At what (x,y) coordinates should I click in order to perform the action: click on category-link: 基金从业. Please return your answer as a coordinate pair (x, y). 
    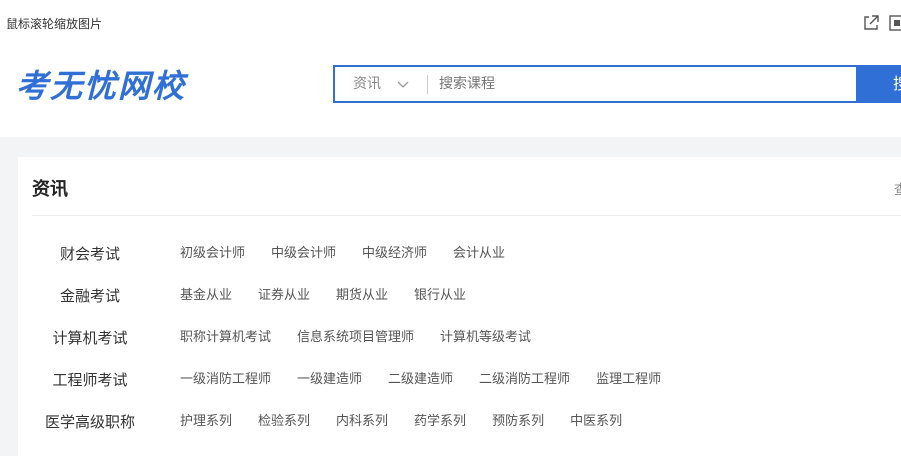
    Looking at the image, I should click on (206, 296).